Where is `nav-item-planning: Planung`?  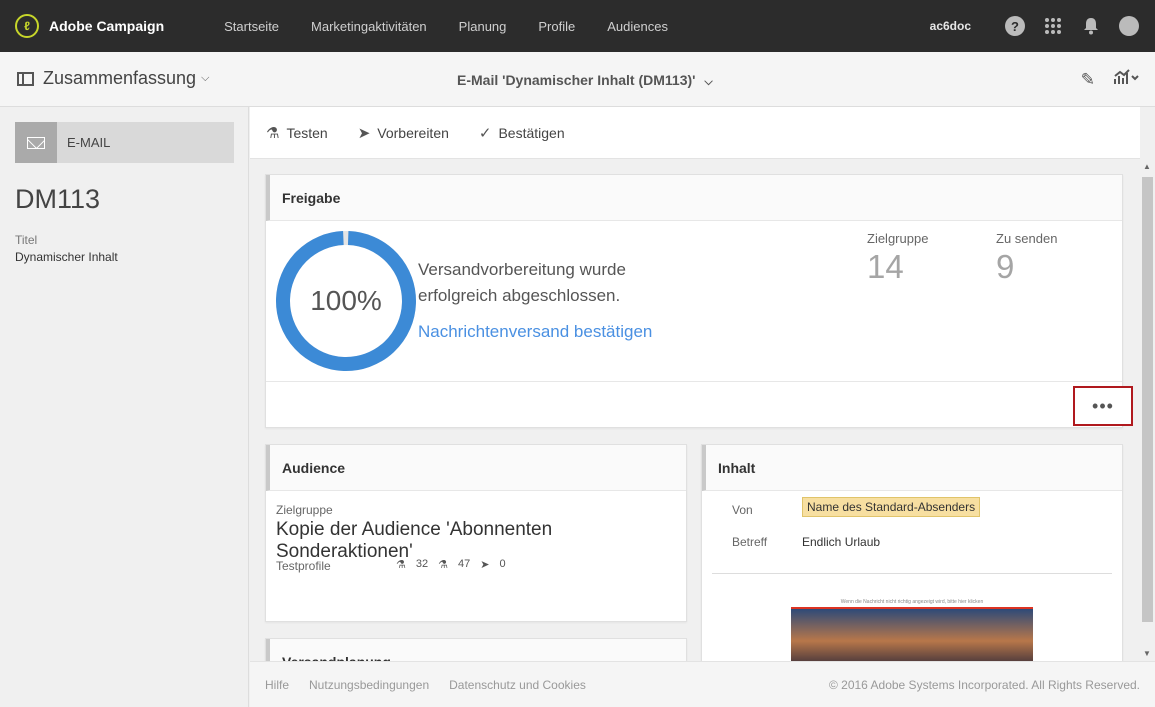 nav-item-planning: Planung is located at coordinates (483, 26).